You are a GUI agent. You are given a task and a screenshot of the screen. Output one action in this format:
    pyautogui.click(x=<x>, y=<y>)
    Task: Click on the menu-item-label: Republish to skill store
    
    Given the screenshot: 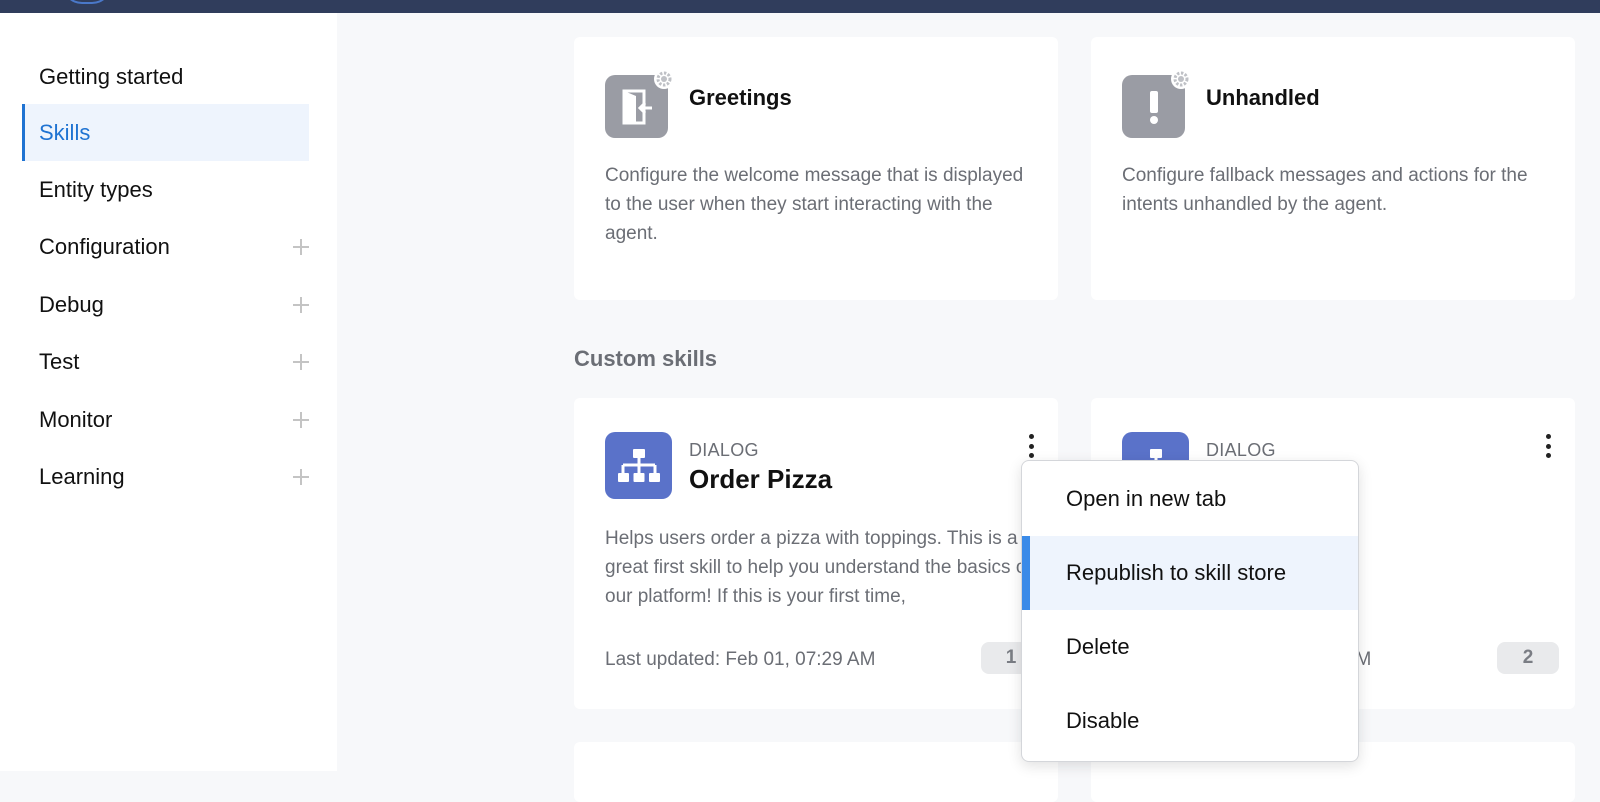 What is the action you would take?
    pyautogui.click(x=1176, y=572)
    